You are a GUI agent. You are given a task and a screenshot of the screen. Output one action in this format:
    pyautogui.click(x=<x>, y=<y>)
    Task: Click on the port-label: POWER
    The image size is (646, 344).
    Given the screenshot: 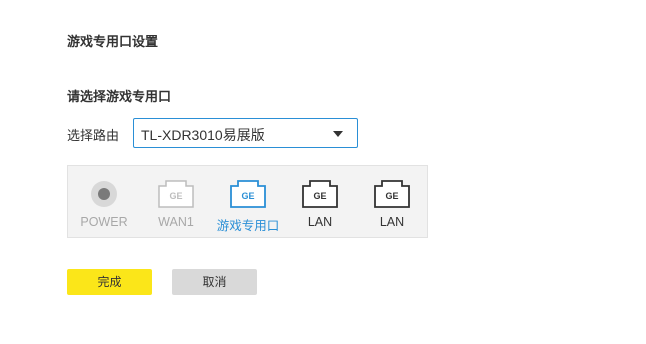 What is the action you would take?
    pyautogui.click(x=104, y=222)
    